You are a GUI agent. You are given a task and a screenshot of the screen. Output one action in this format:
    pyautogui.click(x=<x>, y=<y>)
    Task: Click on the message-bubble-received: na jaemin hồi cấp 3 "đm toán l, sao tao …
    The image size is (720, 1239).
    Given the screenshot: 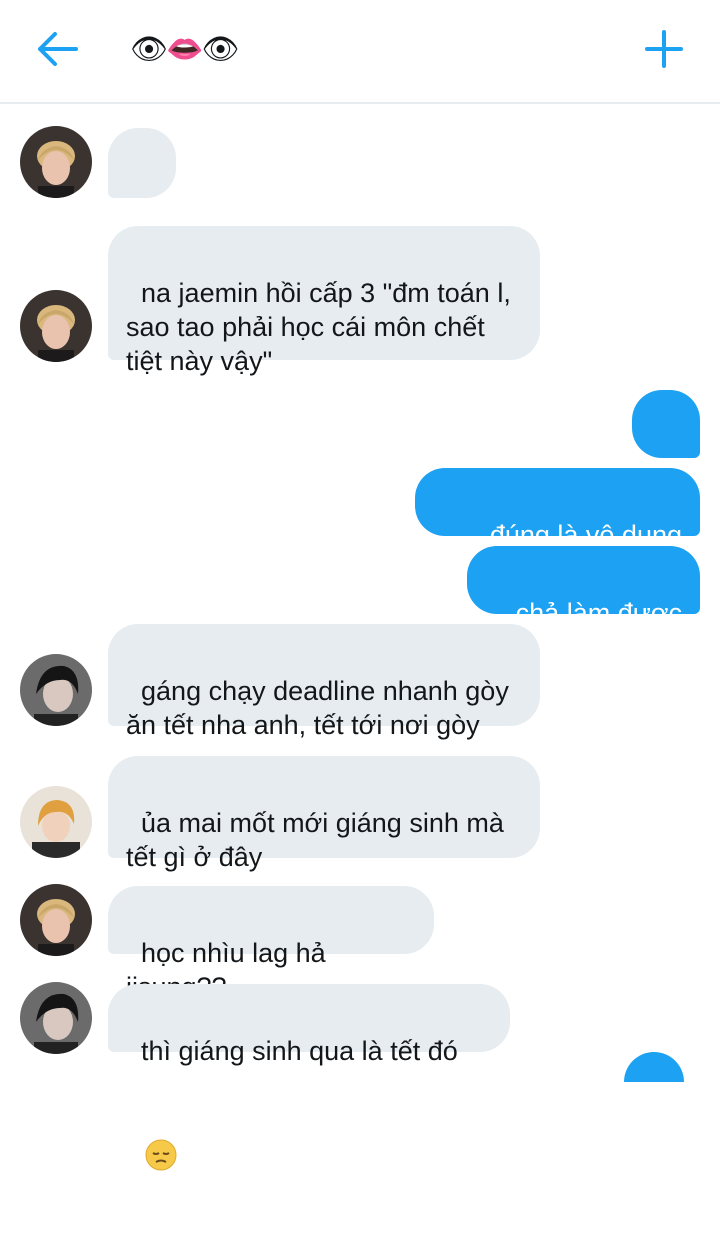 What is the action you would take?
    pyautogui.click(x=324, y=301)
    